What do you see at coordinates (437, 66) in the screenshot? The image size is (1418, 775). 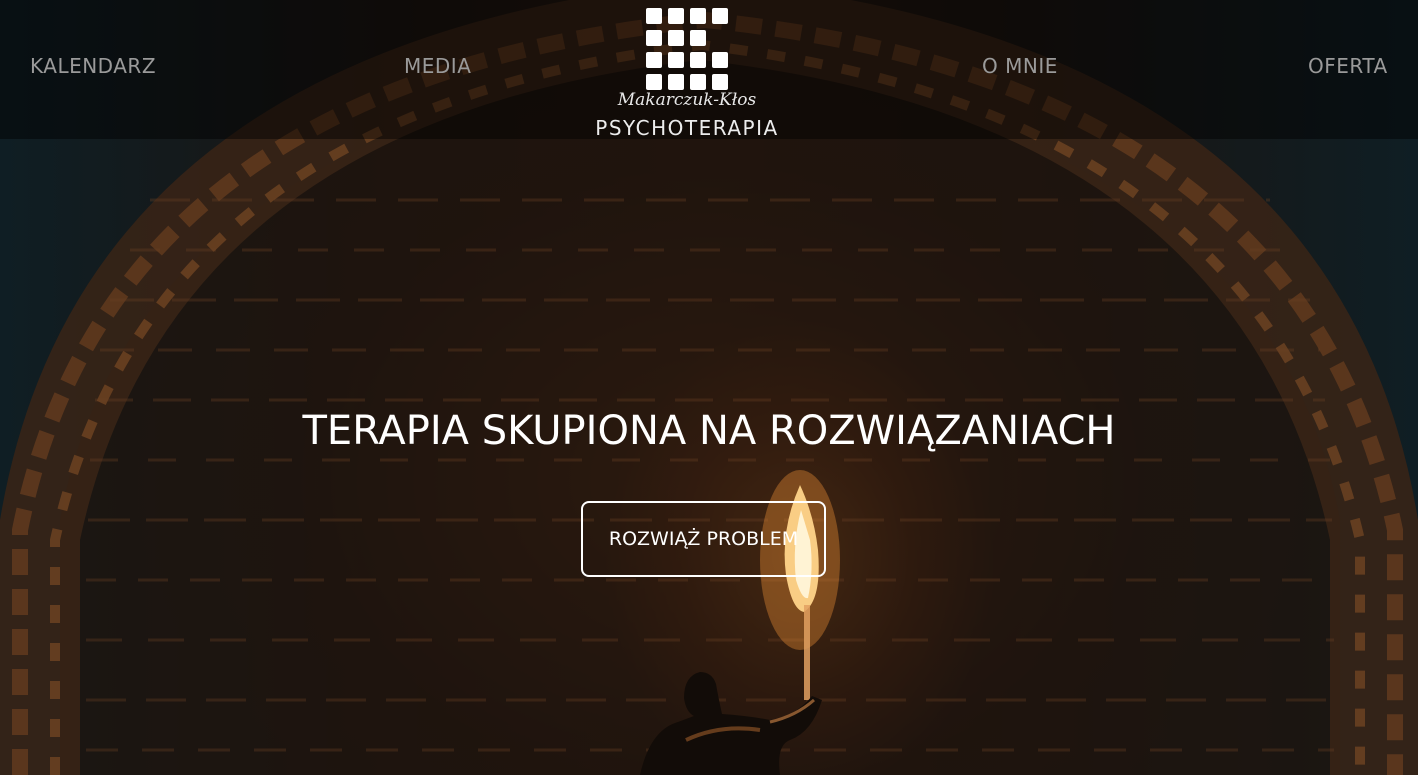 I see `nav-link-media: MEDIA` at bounding box center [437, 66].